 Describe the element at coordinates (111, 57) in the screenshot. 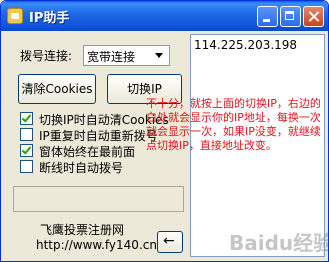

I see `dial-connection-value: 宽带连接` at that location.